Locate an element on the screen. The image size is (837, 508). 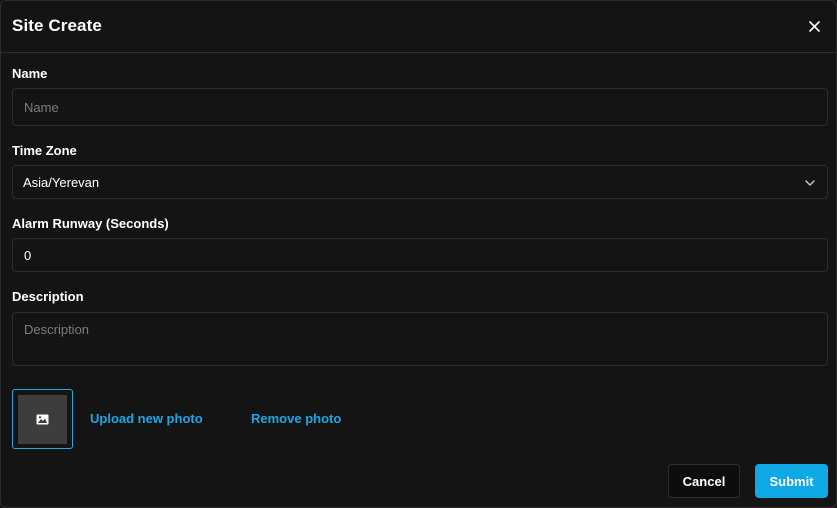
close-icon is located at coordinates (814, 26).